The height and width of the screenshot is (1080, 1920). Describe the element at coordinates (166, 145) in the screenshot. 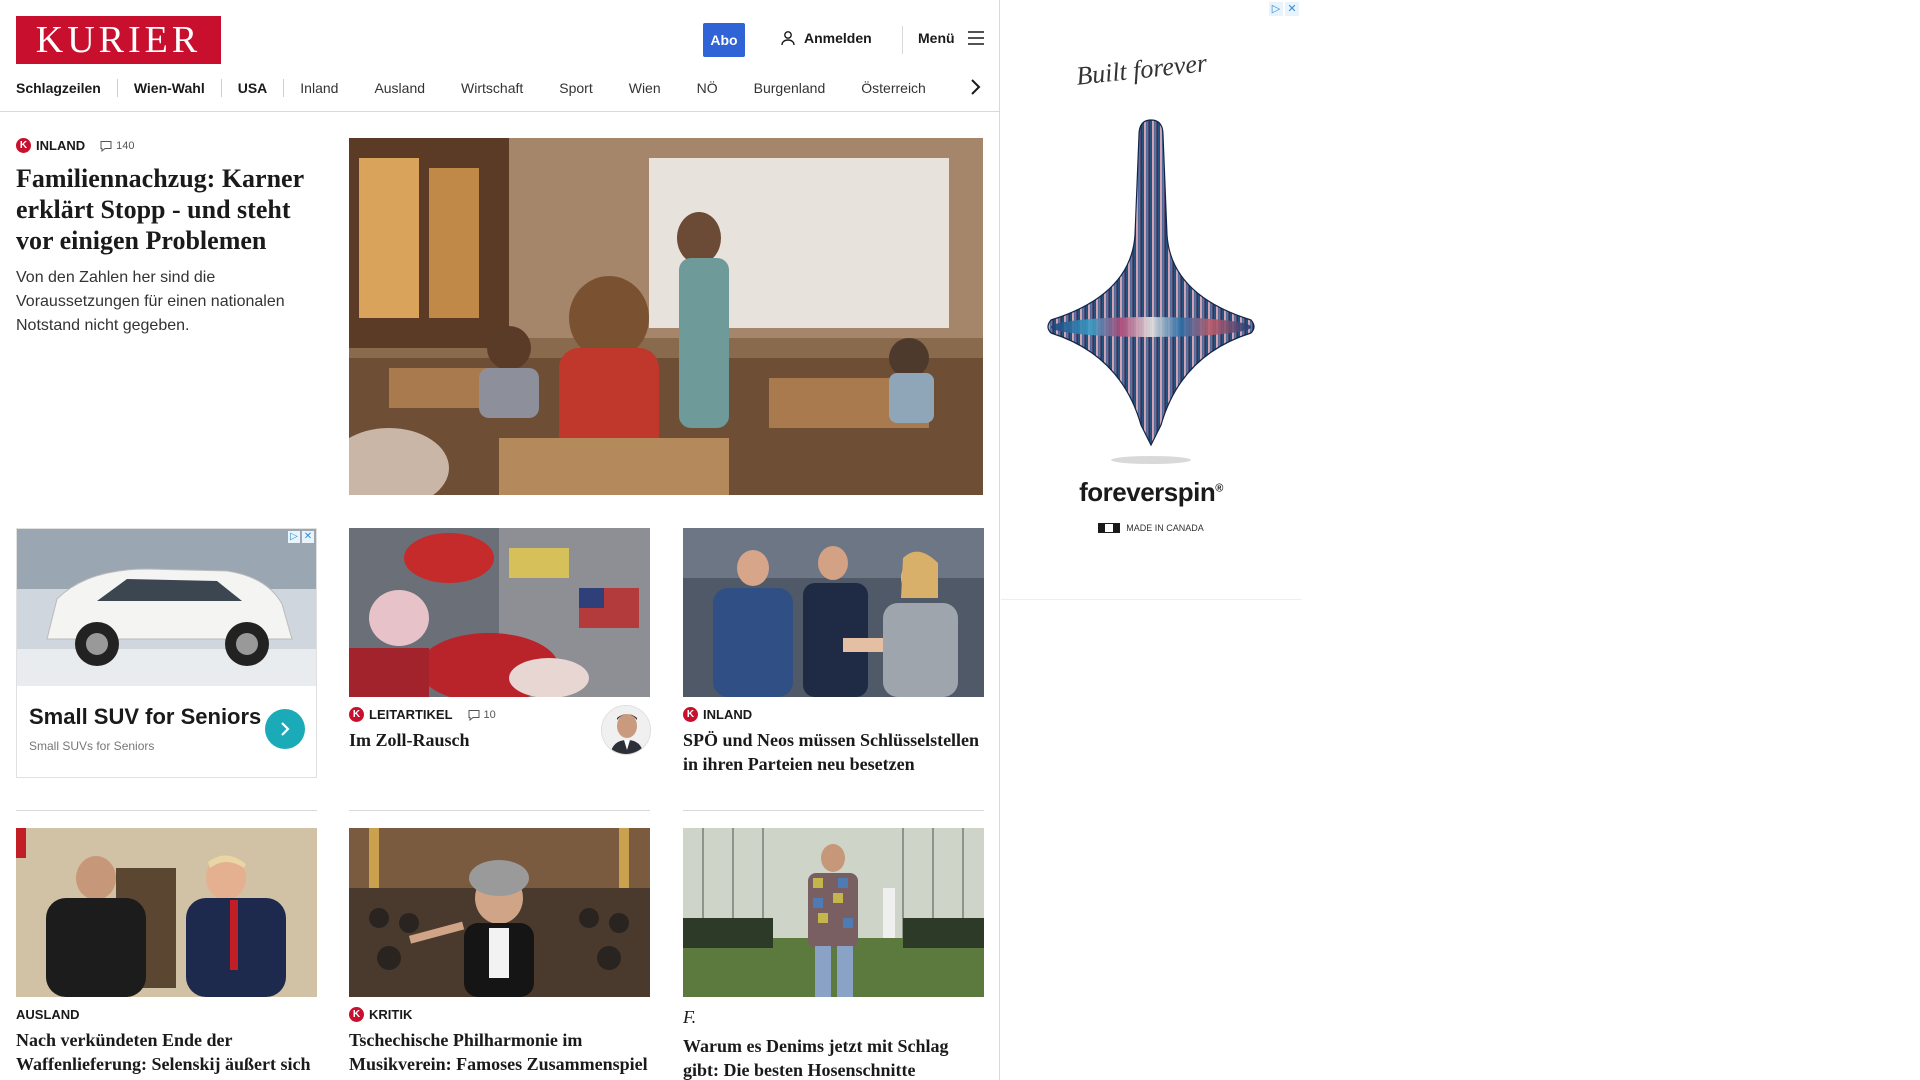

I see `lead-badge: K INLAND 140` at that location.